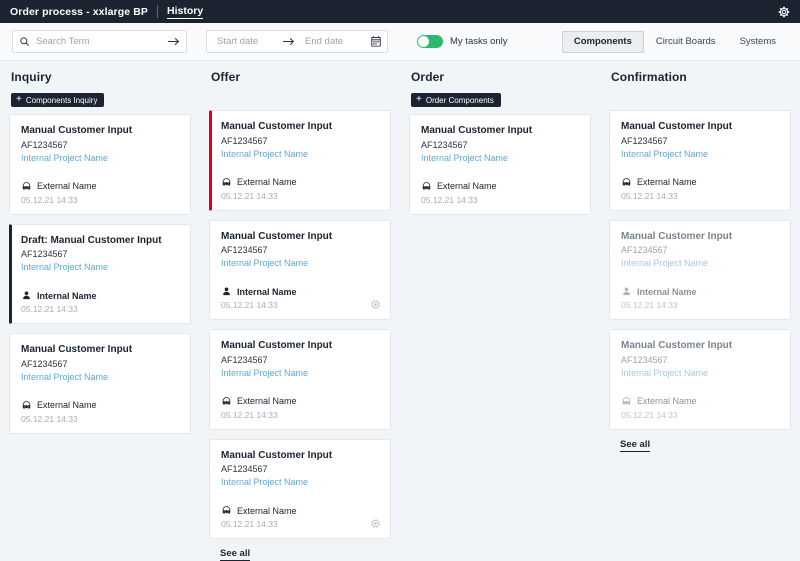 This screenshot has width=800, height=561. What do you see at coordinates (423, 41) in the screenshot?
I see `toggle-knob` at bounding box center [423, 41].